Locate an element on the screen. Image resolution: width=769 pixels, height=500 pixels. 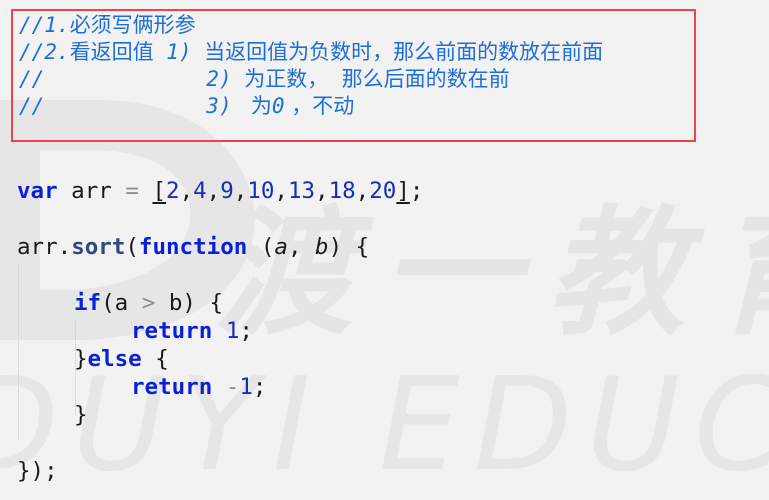
code-line-return-neg1: return -1; is located at coordinates (198, 387).